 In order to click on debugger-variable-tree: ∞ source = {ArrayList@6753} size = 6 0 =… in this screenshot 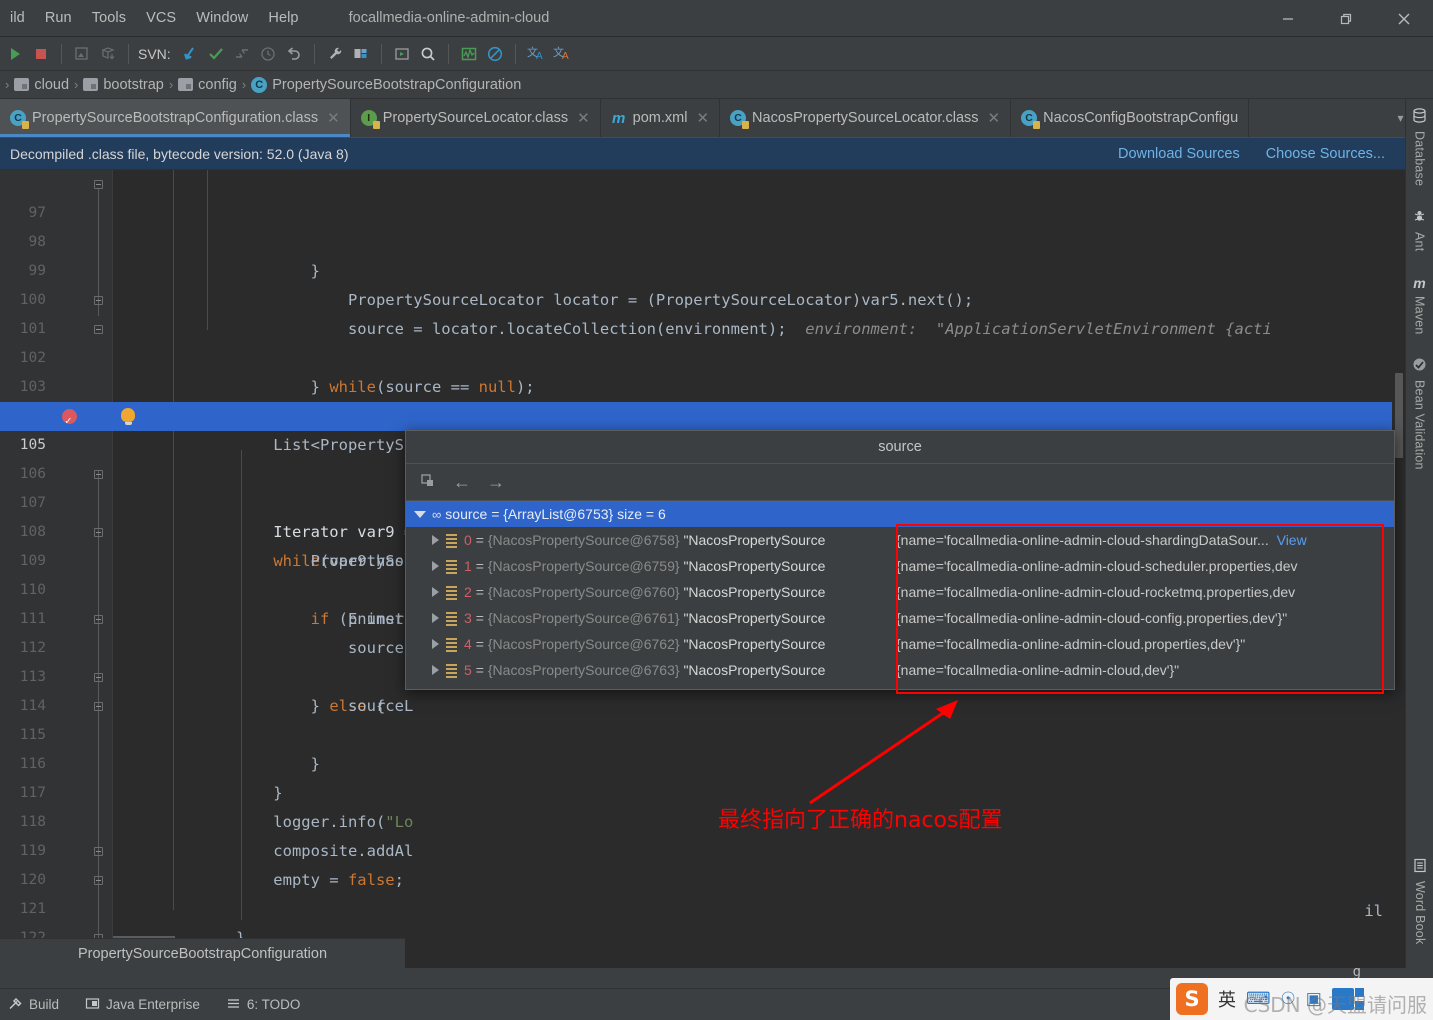, I will do `click(900, 592)`.